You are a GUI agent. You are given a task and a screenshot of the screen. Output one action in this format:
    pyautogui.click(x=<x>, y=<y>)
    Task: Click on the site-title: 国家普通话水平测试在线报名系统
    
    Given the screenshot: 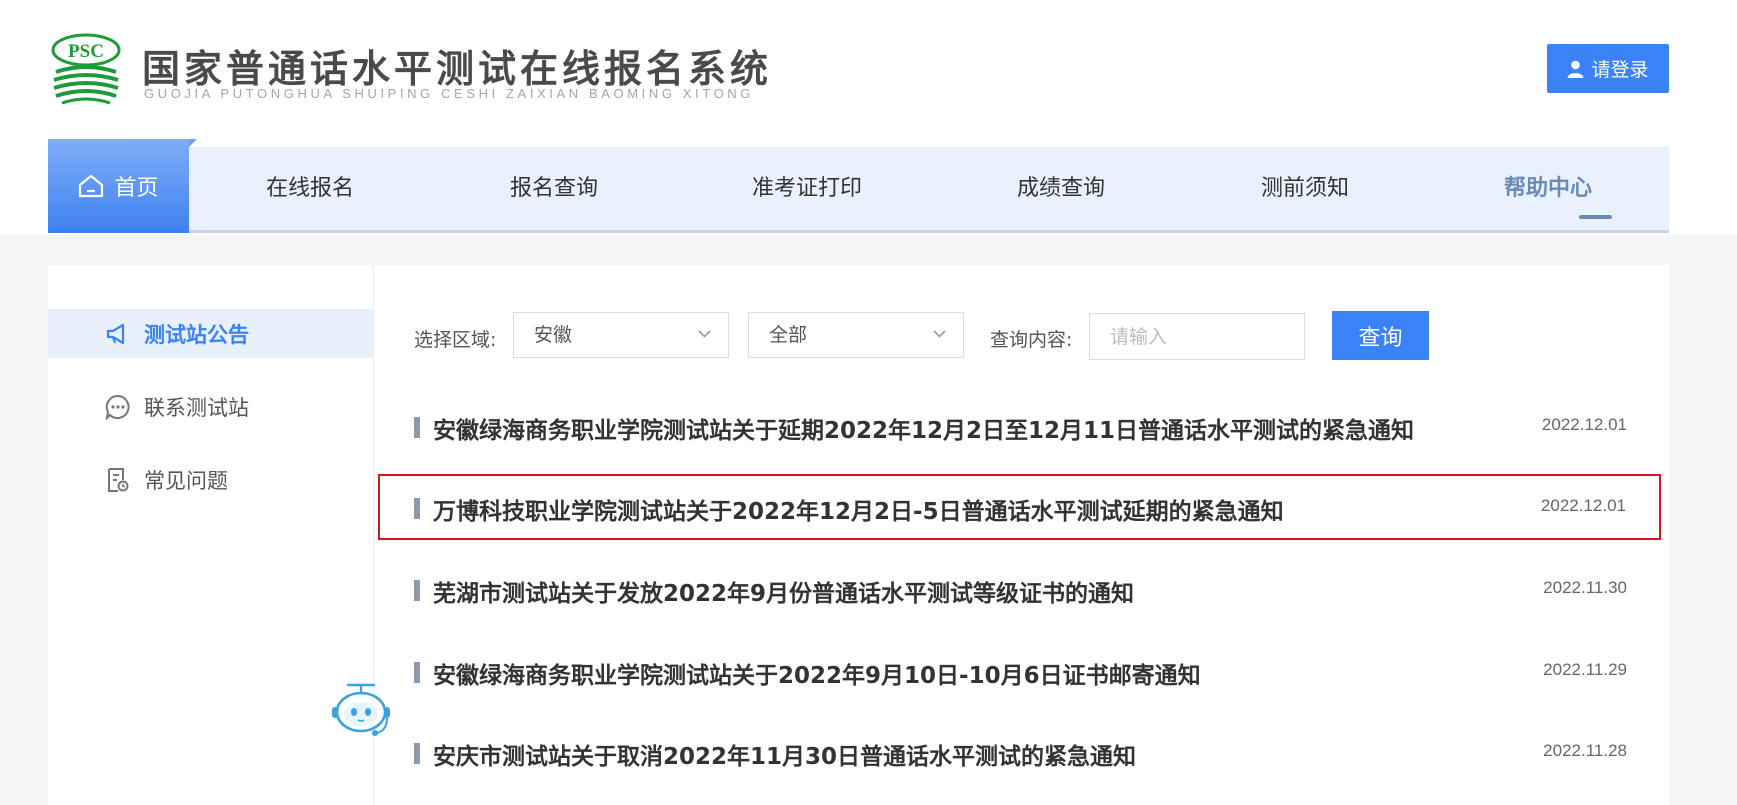 What is the action you would take?
    pyautogui.click(x=457, y=68)
    